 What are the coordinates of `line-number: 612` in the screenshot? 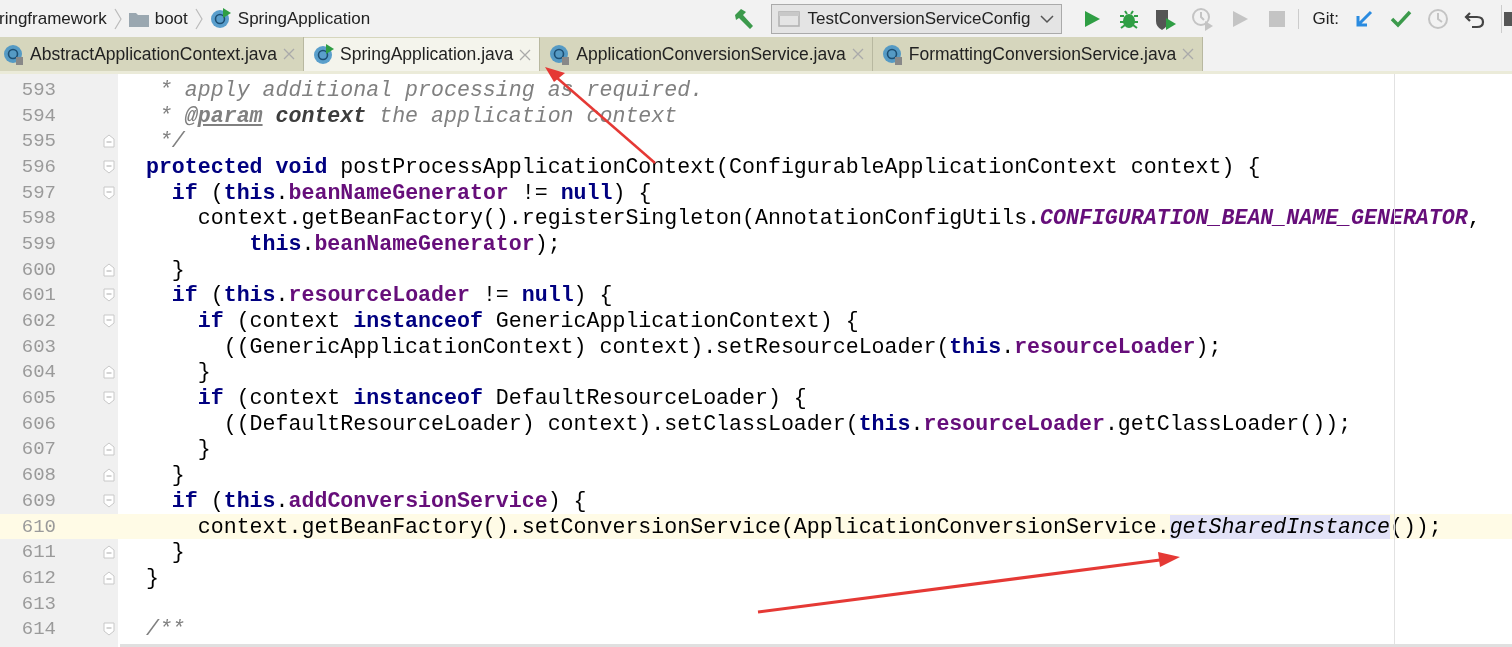 It's located at (38, 577).